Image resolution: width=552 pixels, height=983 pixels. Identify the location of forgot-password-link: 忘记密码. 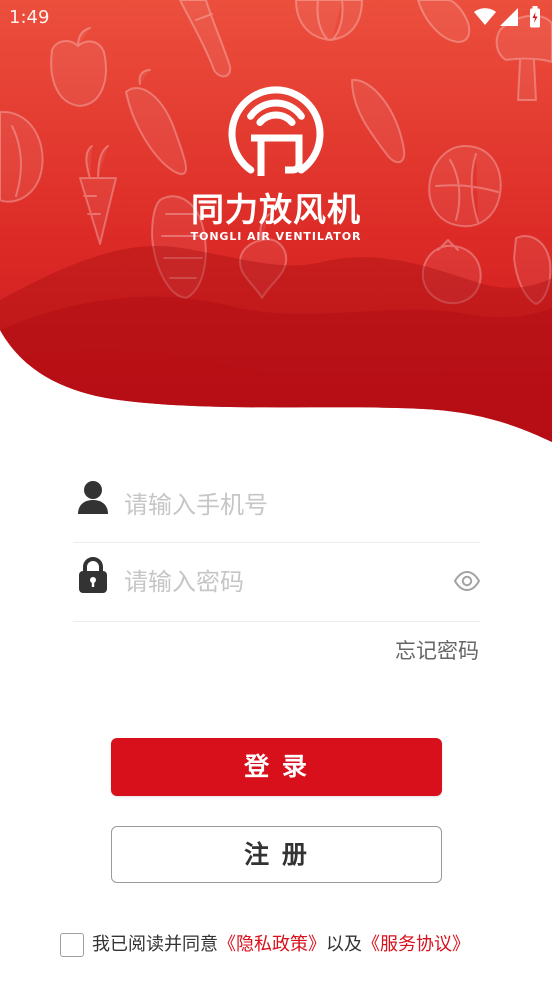
(437, 651).